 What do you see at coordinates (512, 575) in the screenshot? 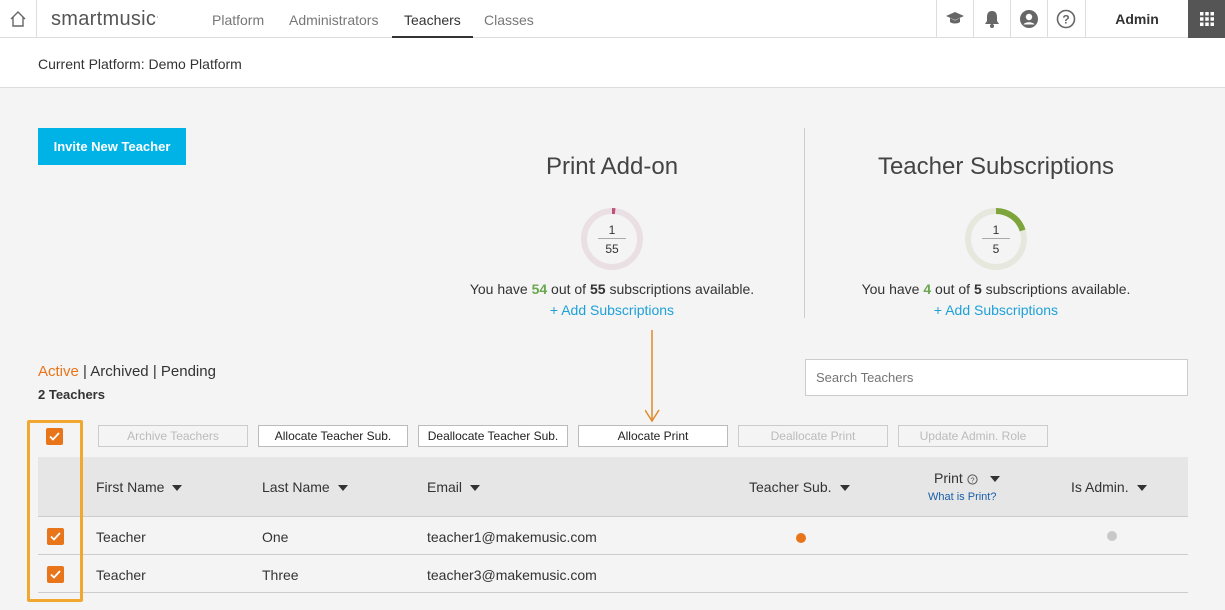
I see `cell-email: teacher3@makemusic.com` at bounding box center [512, 575].